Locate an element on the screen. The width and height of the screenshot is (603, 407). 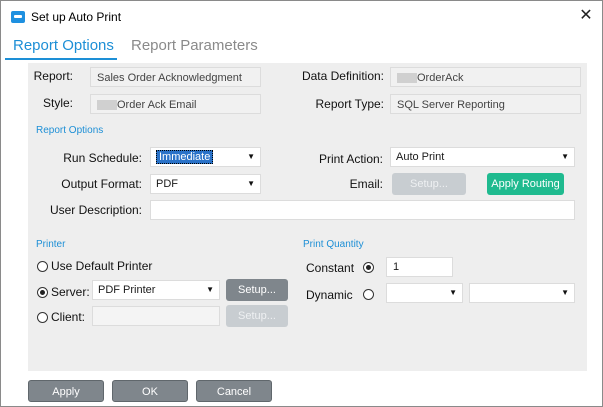
tab-report-options: Report Options is located at coordinates (63, 45).